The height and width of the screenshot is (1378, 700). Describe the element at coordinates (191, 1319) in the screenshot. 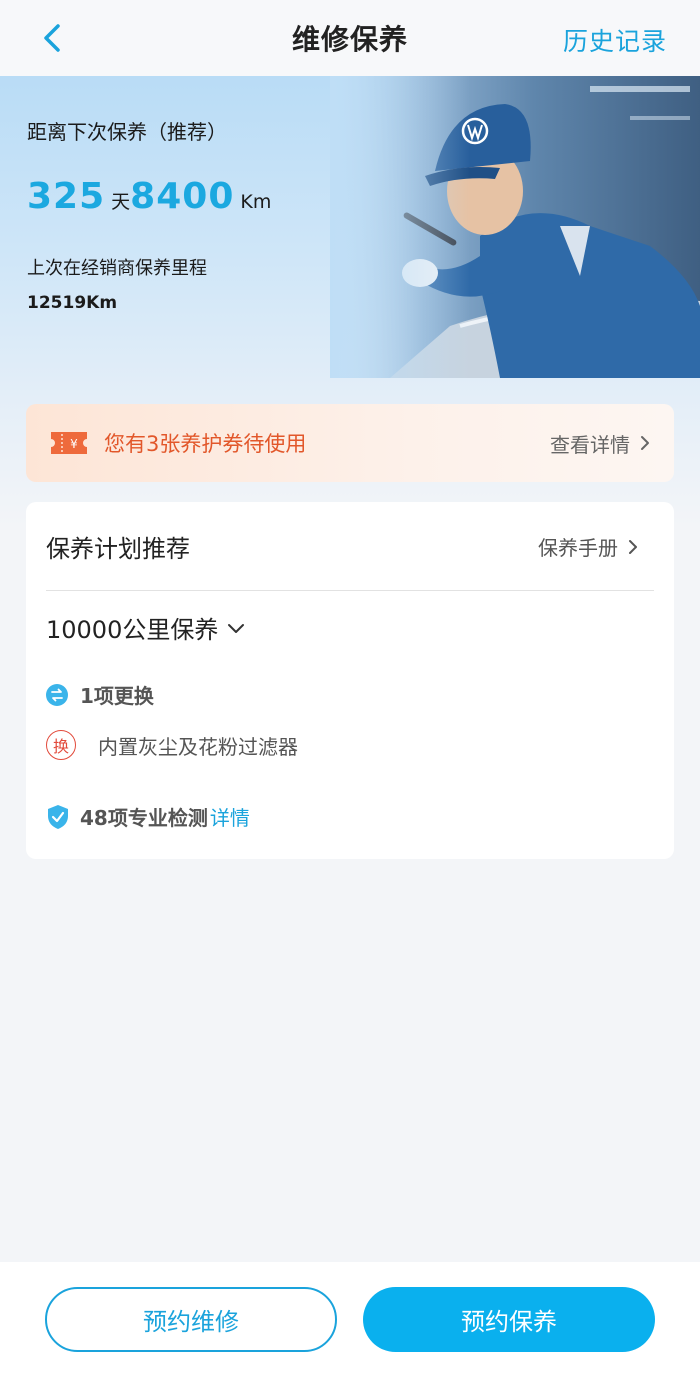

I see `book-repair-button: 预约维修` at that location.